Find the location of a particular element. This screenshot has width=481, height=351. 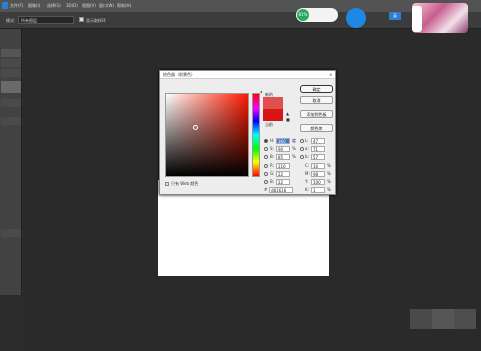

field-s-label: S: is located at coordinates (272, 148).